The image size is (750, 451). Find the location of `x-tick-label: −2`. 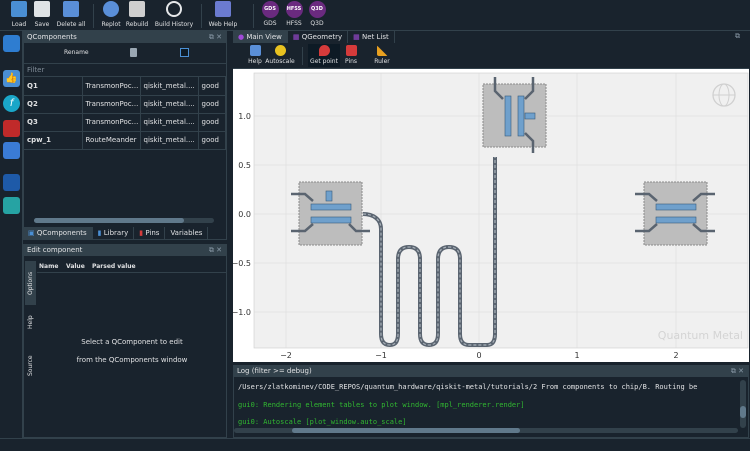

x-tick-label: −2 is located at coordinates (286, 355).